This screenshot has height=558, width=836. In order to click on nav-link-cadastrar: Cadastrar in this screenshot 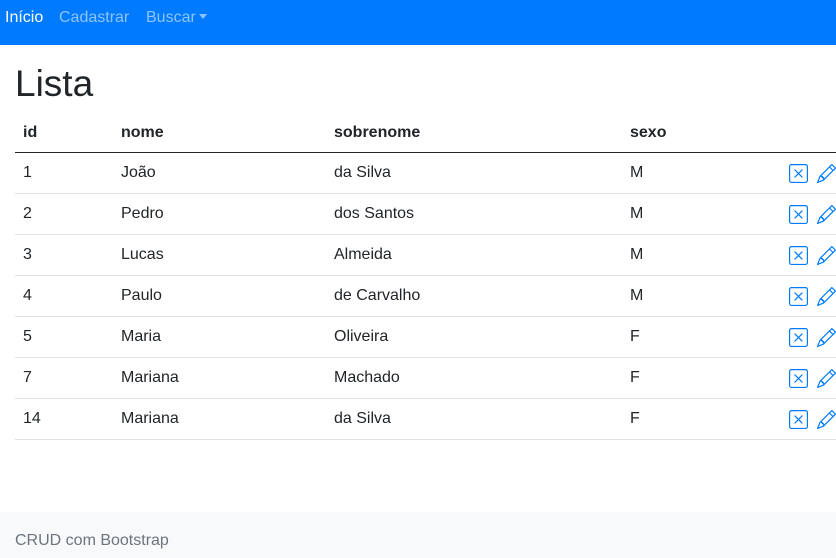, I will do `click(94, 18)`.